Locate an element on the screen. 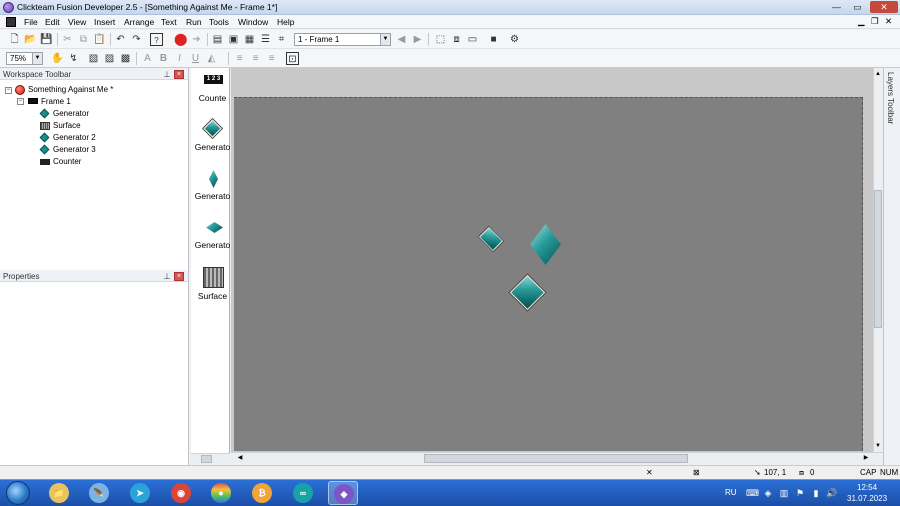 This screenshot has width=900, height=506. tree-object: Counter is located at coordinates (67, 163).